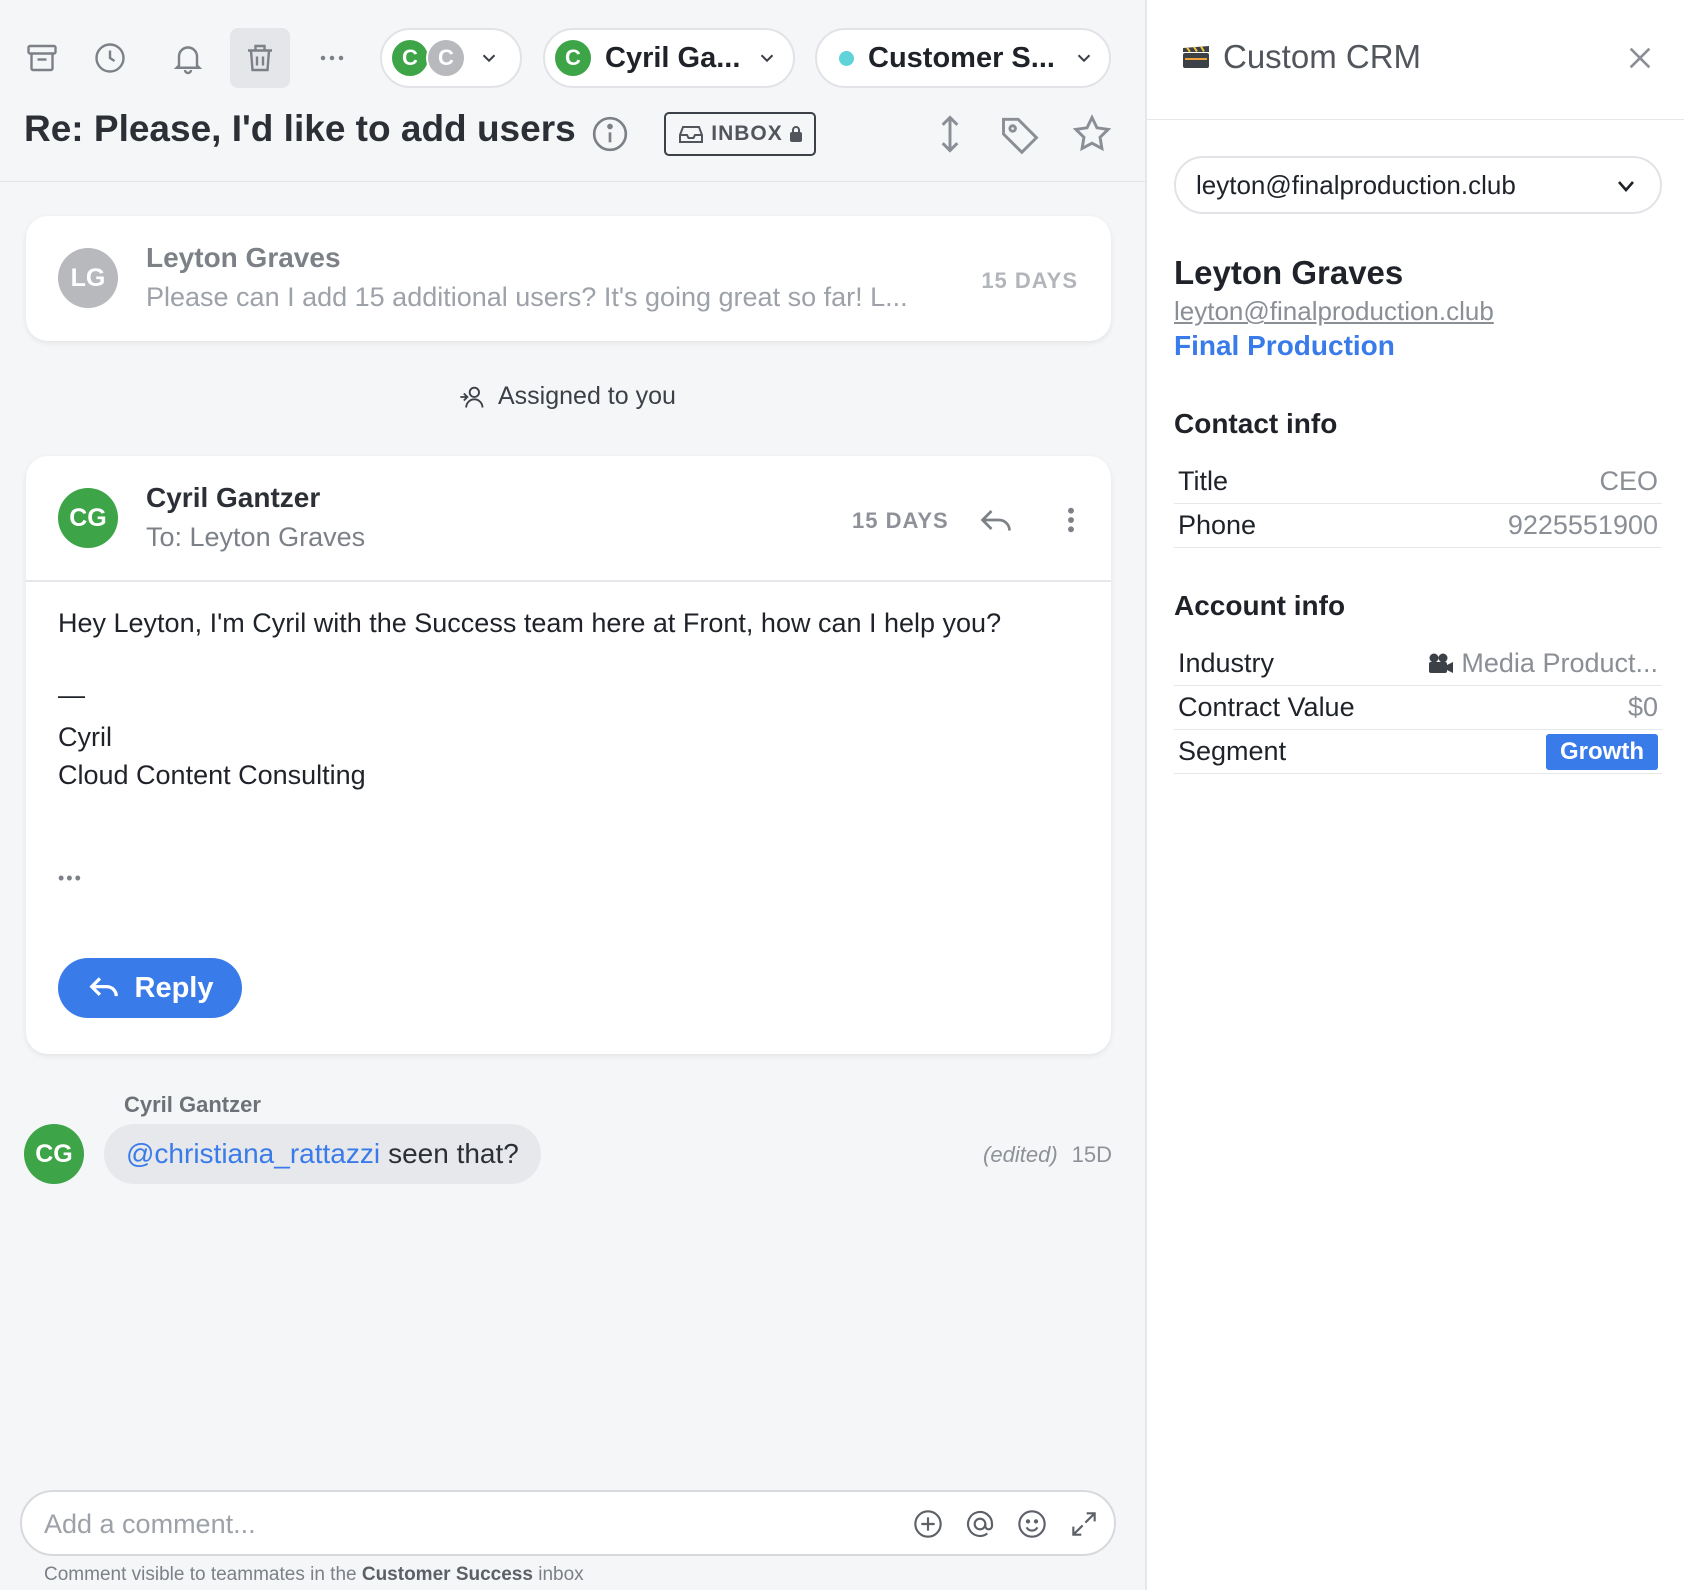 The height and width of the screenshot is (1590, 1684). I want to click on close-icon, so click(1640, 58).